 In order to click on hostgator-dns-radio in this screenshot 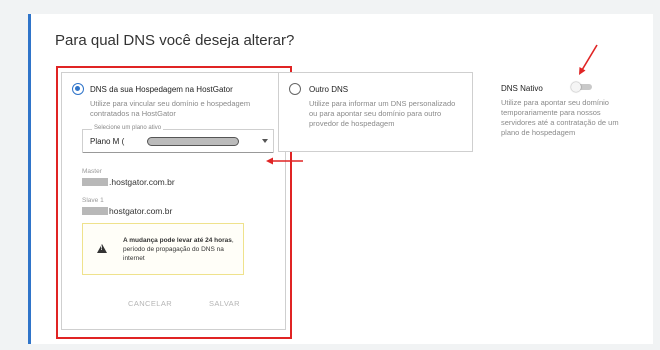, I will do `click(78, 89)`.